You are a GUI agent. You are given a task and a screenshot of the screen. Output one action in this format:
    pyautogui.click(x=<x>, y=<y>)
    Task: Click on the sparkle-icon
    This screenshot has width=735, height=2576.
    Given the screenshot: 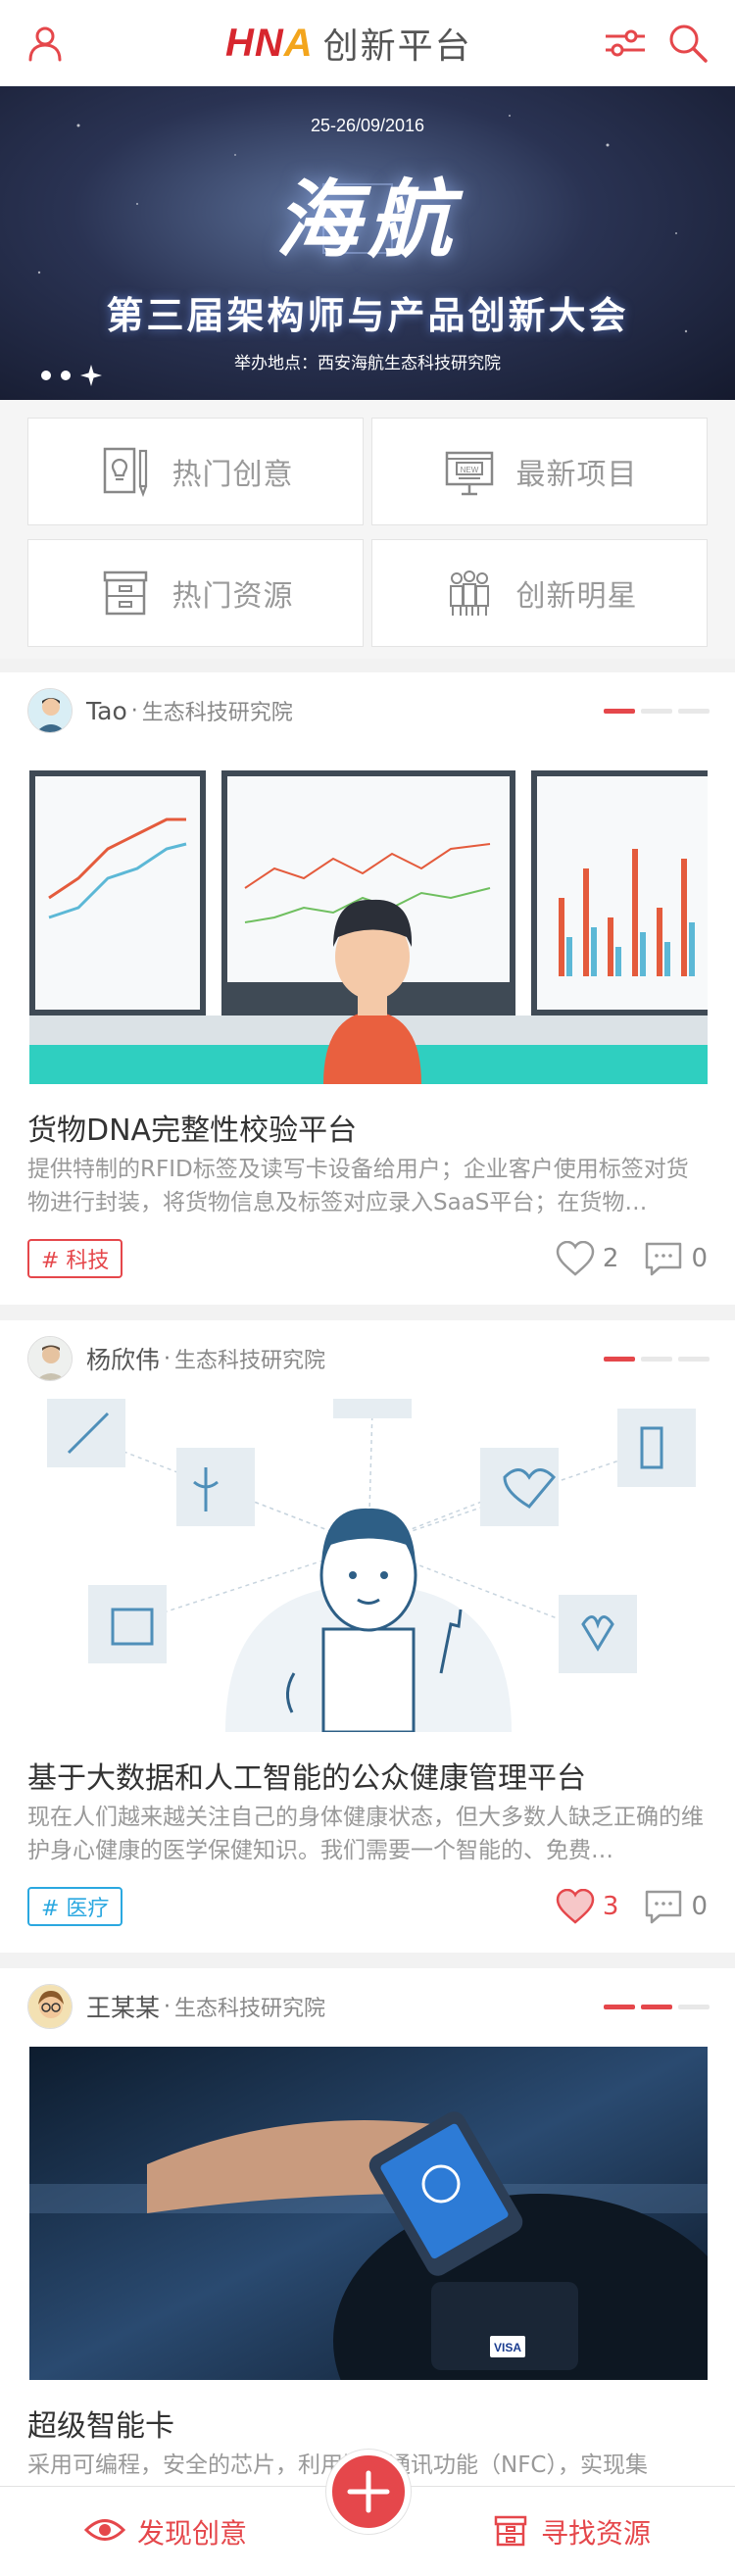 What is the action you would take?
    pyautogui.click(x=91, y=375)
    